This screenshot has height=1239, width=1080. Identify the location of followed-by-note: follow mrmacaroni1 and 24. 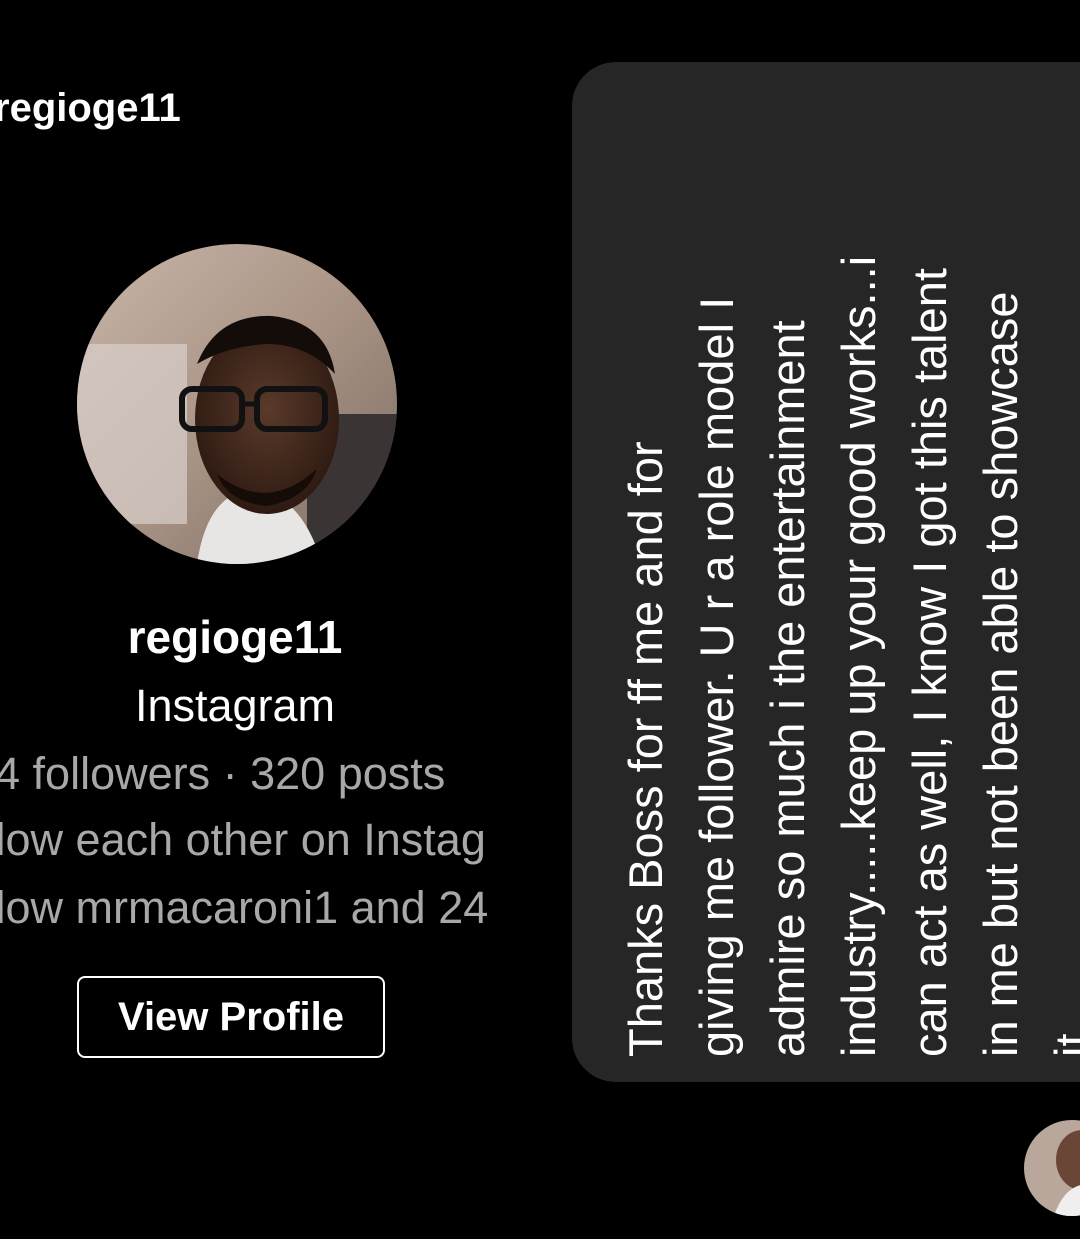
(244, 907).